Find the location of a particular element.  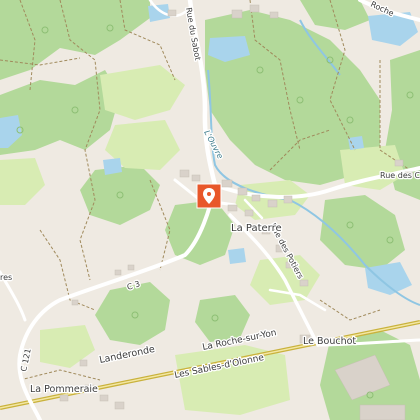

place-label-la-paterre: La Paterre is located at coordinates (256, 228).